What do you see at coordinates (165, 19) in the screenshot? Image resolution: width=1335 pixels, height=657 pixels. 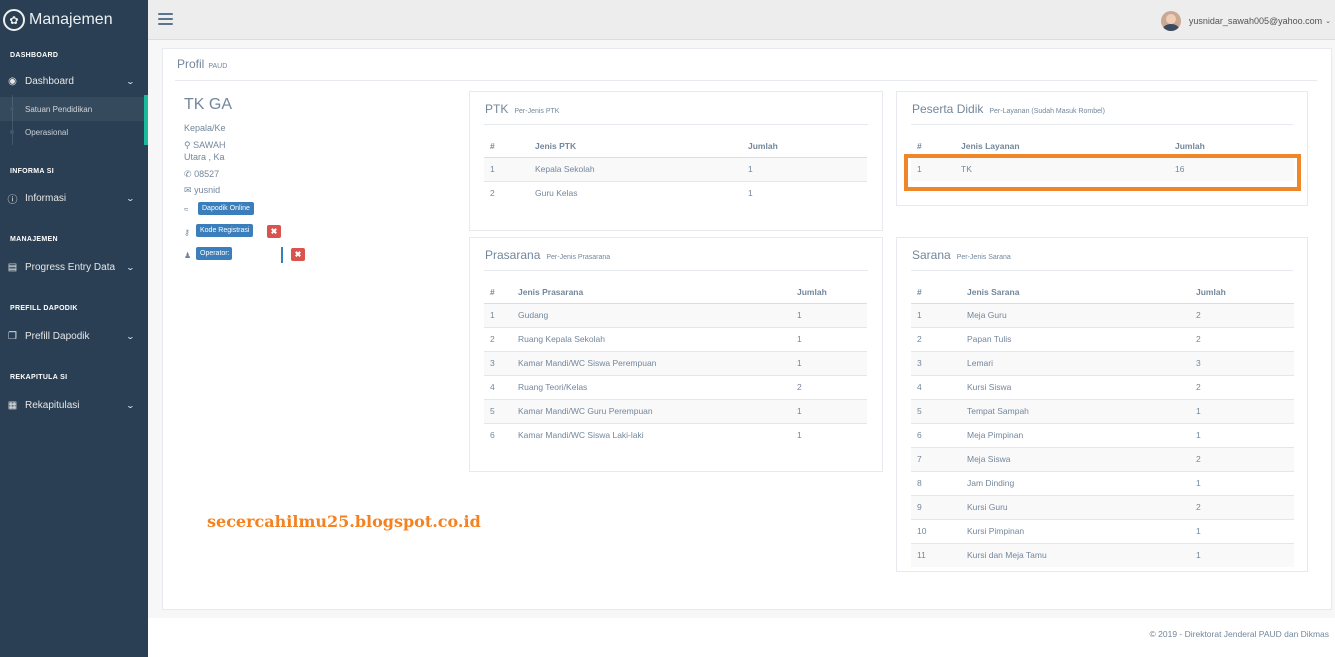 I see `menu-toggle-icon` at bounding box center [165, 19].